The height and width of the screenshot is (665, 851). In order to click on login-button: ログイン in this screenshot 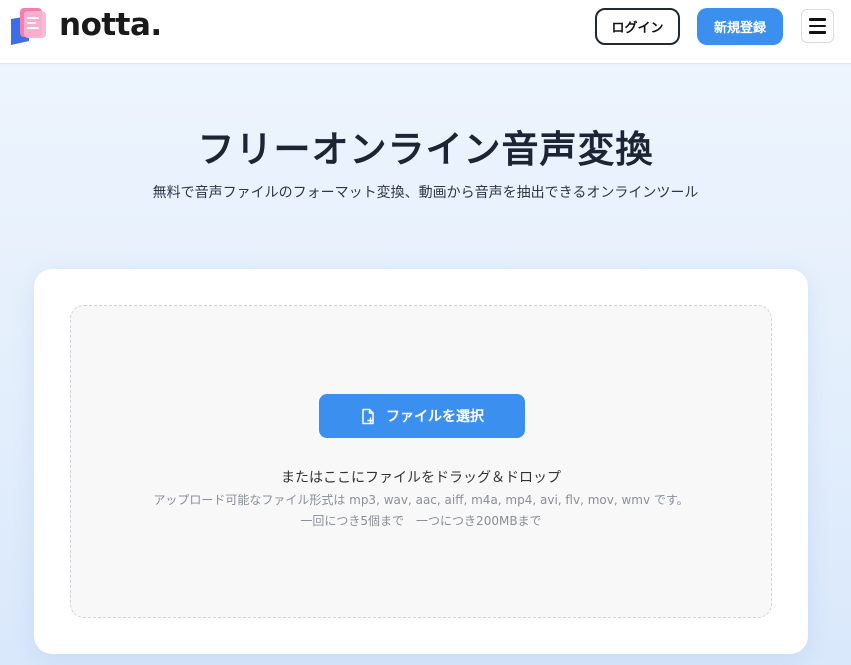, I will do `click(637, 26)`.